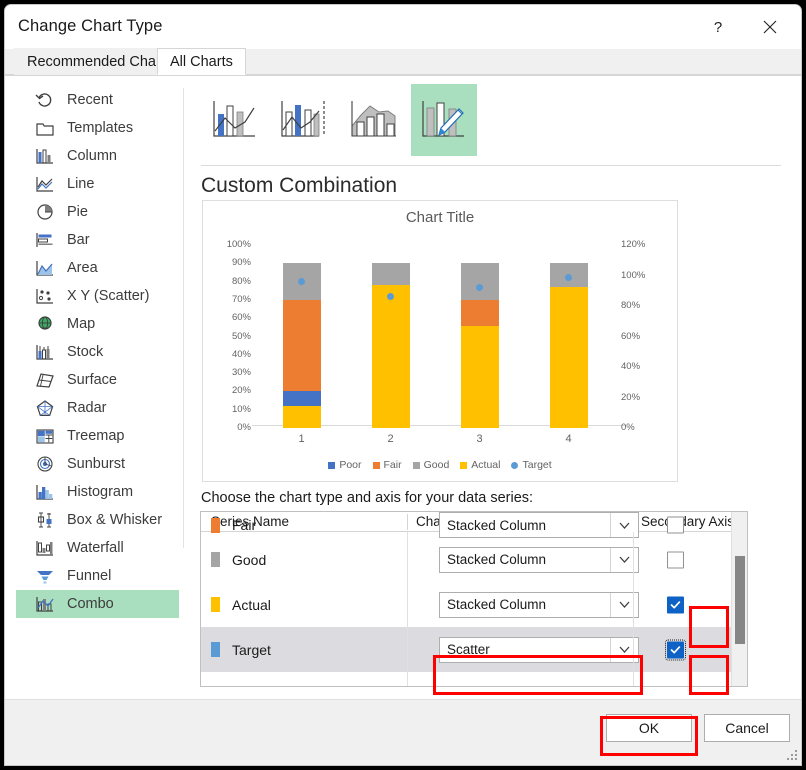 The image size is (806, 770). What do you see at coordinates (403, 732) in the screenshot?
I see `dialog-footer: OK Cancel` at bounding box center [403, 732].